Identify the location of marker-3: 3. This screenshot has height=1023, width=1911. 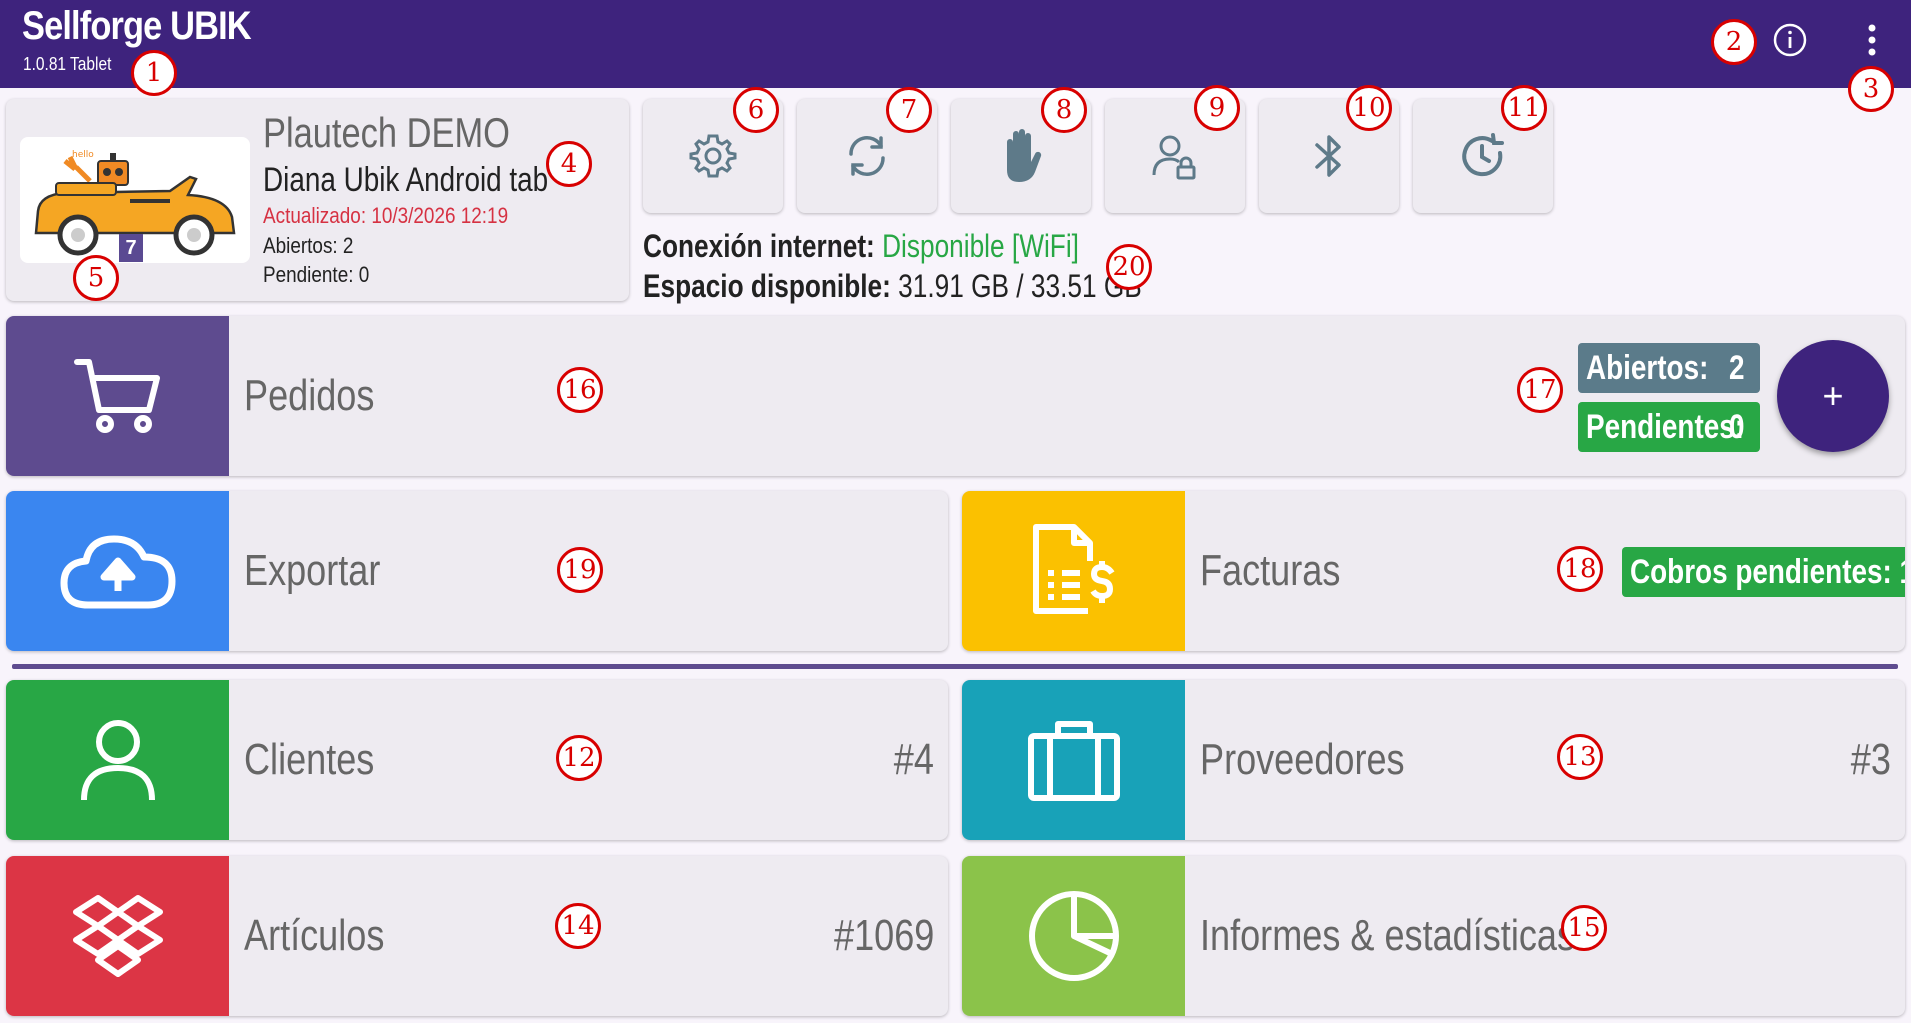
(1871, 89).